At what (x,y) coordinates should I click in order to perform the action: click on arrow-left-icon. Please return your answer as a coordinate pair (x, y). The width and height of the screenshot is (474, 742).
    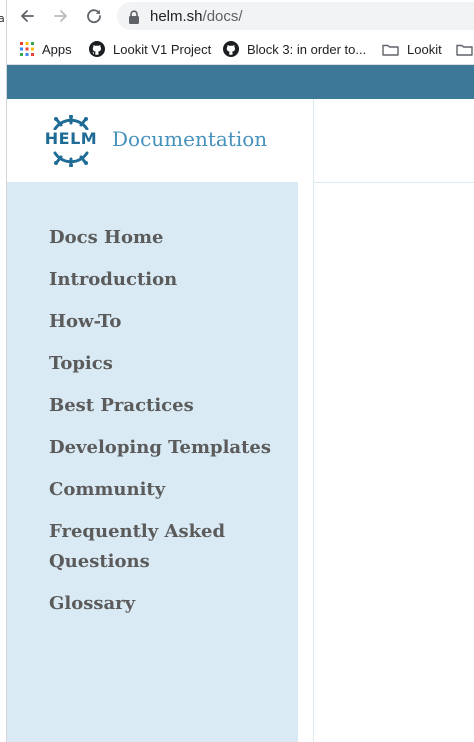
    Looking at the image, I should click on (27, 16).